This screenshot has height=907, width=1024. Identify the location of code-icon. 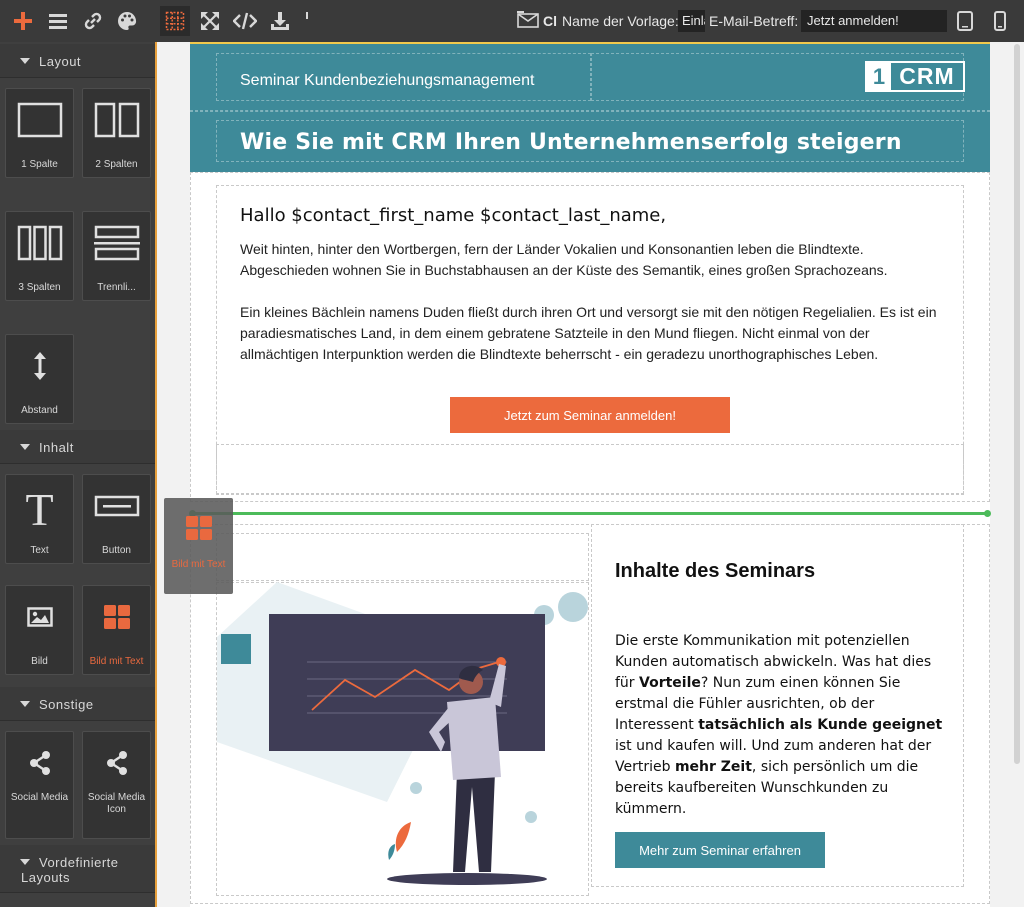
(245, 21).